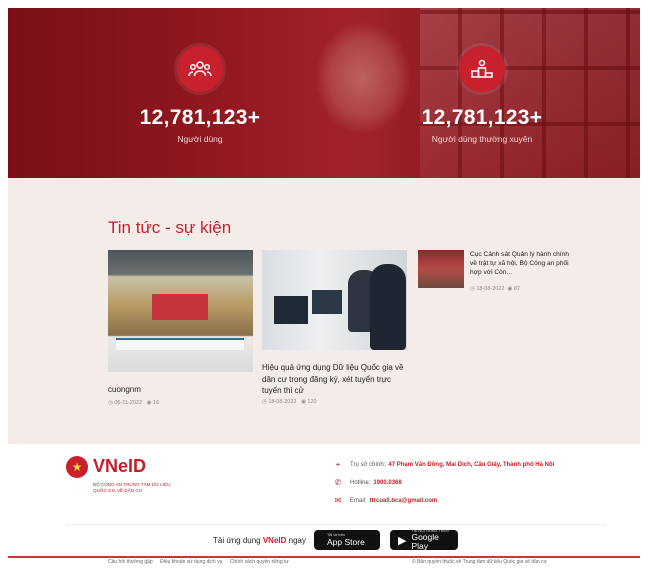 Image resolution: width=648 pixels, height=571 pixels. Describe the element at coordinates (347, 540) in the screenshot. I see `app-store-button: Tải về trên App Store` at that location.